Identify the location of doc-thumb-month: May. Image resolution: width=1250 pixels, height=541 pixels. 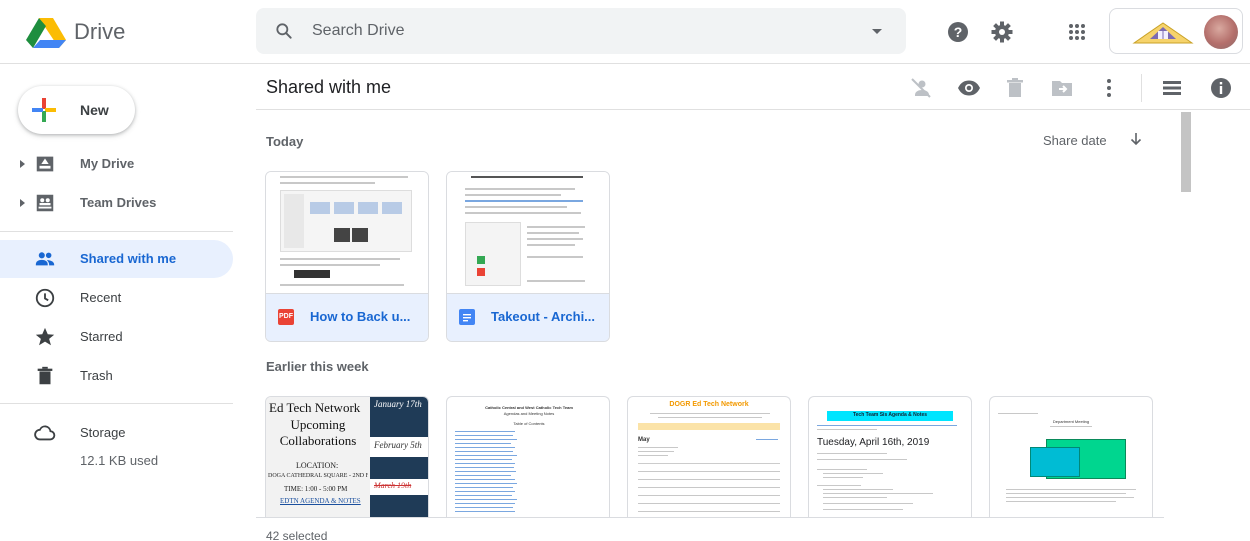
(644, 440).